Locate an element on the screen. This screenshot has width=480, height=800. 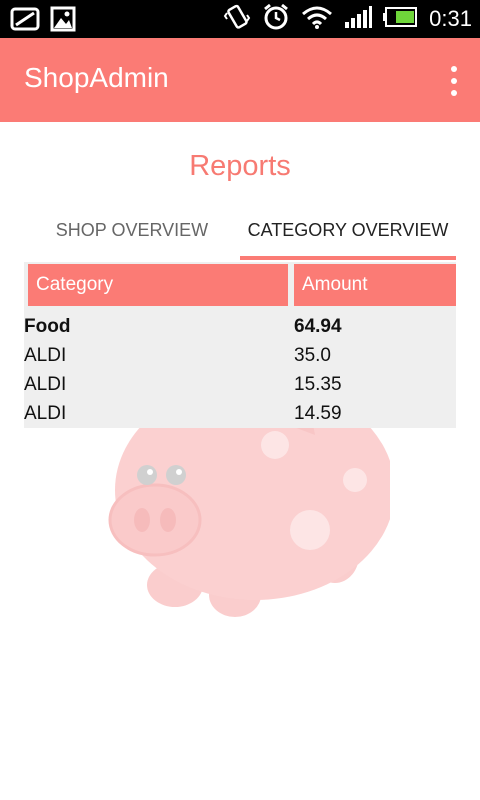
tab-shop-overview: SHOP OVERVIEW is located at coordinates (132, 230).